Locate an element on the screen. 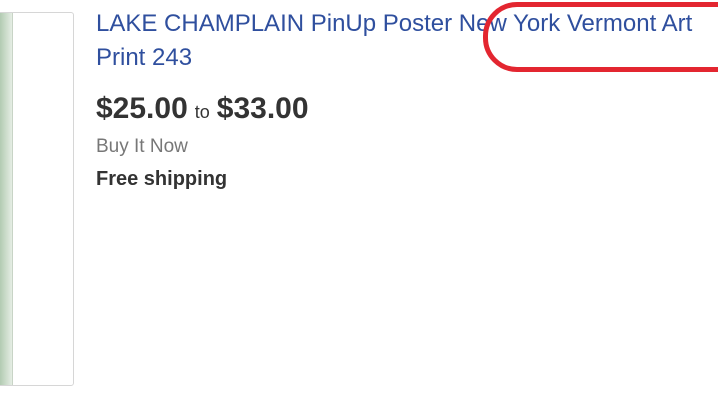  shipping-info: Free shipping is located at coordinates (162, 179).